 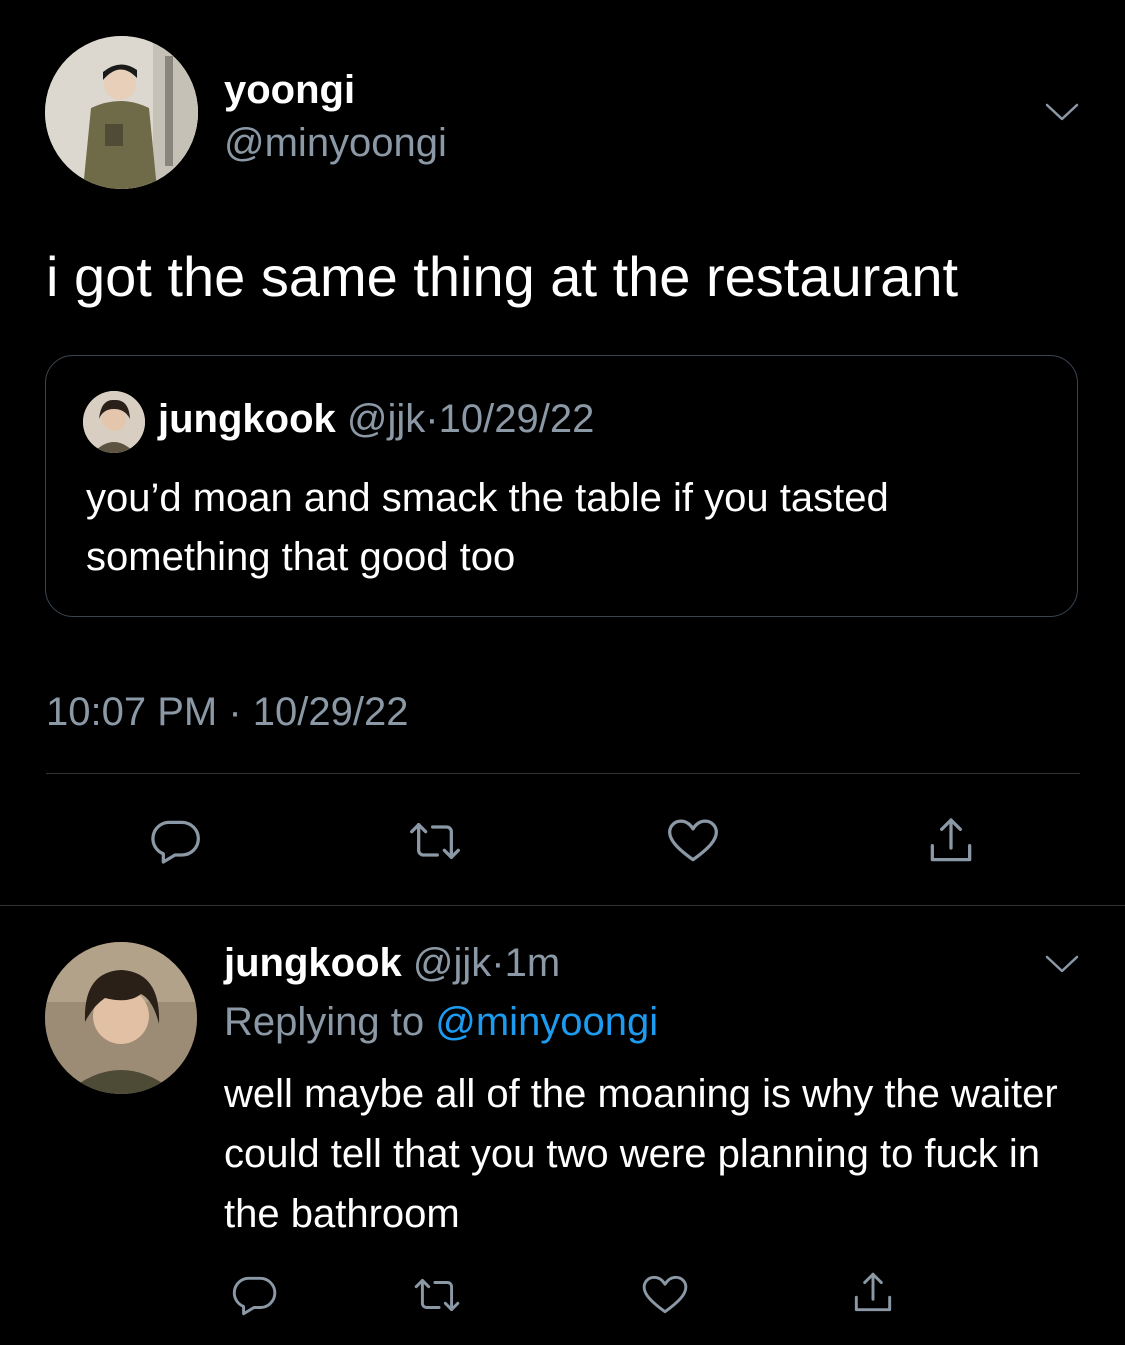 I want to click on reply-author-handle: @jjk, so click(x=452, y=963).